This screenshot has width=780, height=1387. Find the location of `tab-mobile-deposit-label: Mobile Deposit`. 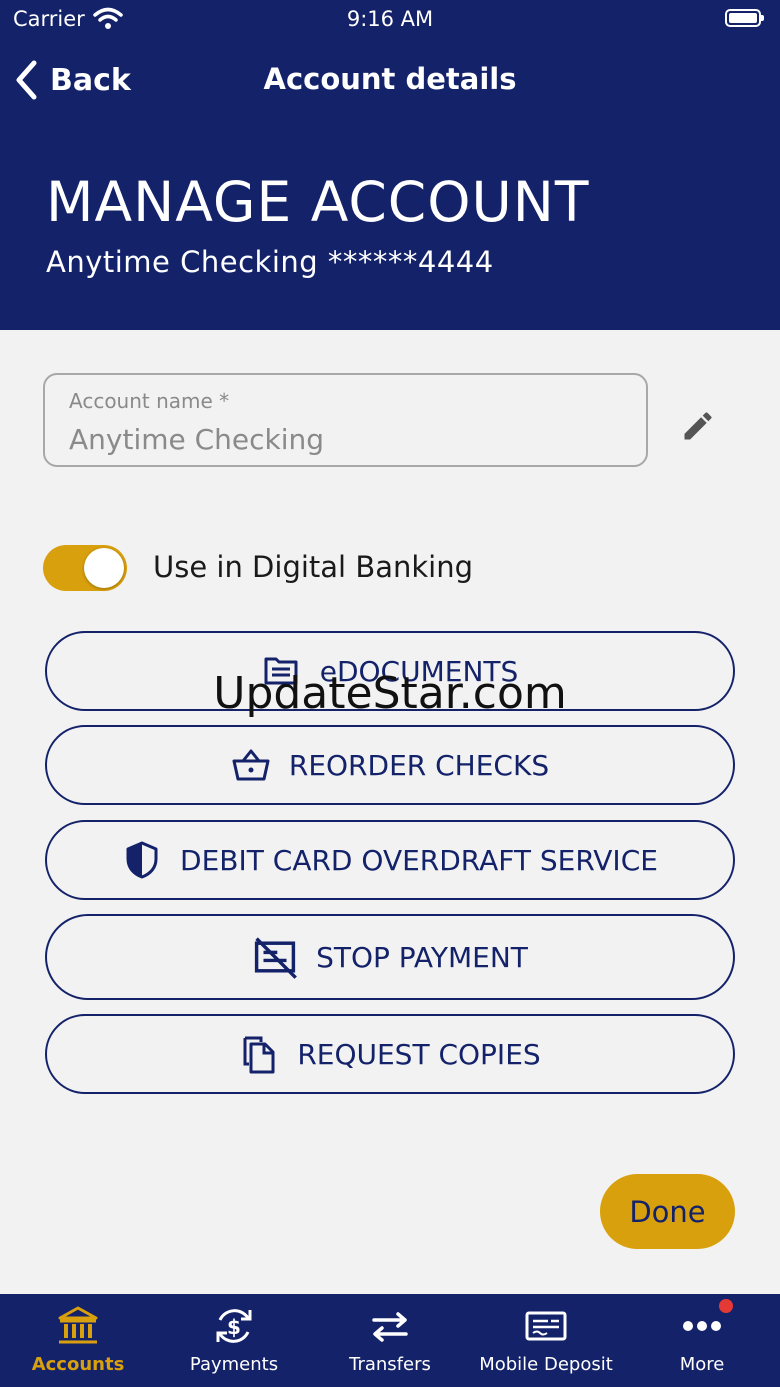

tab-mobile-deposit-label: Mobile Deposit is located at coordinates (546, 1364).